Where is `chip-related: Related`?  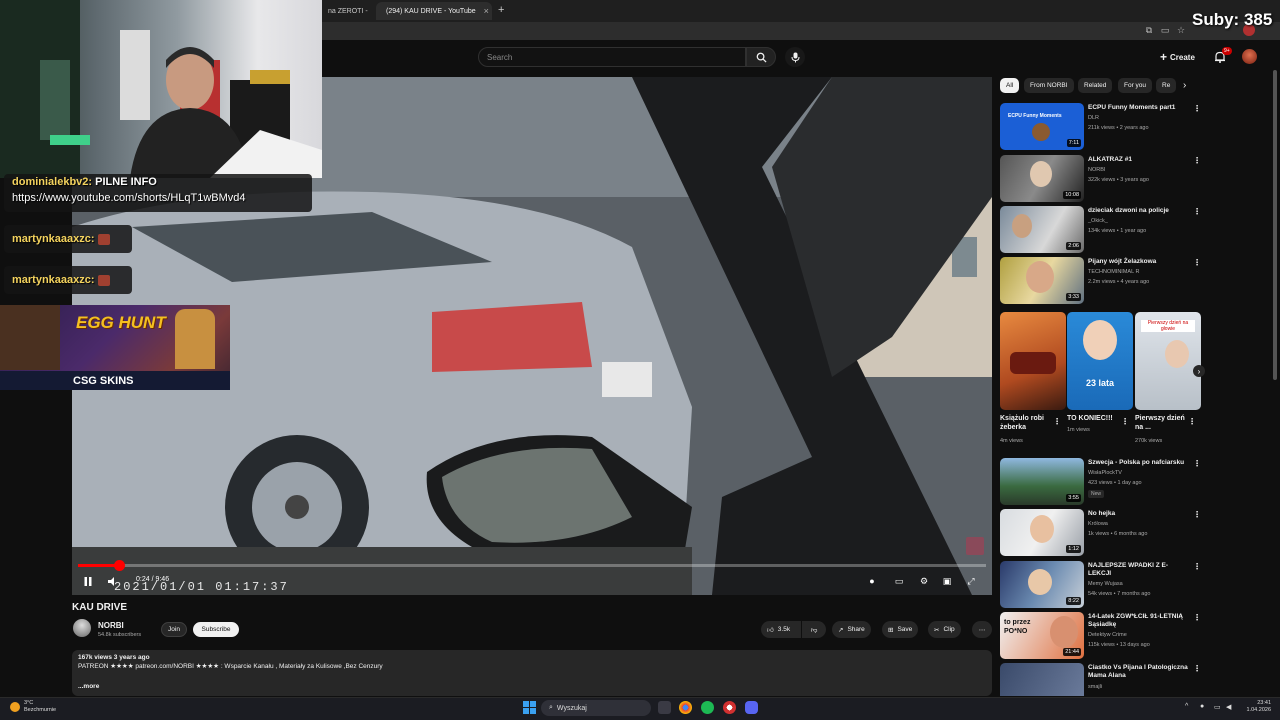
chip-related: Related is located at coordinates (1095, 85).